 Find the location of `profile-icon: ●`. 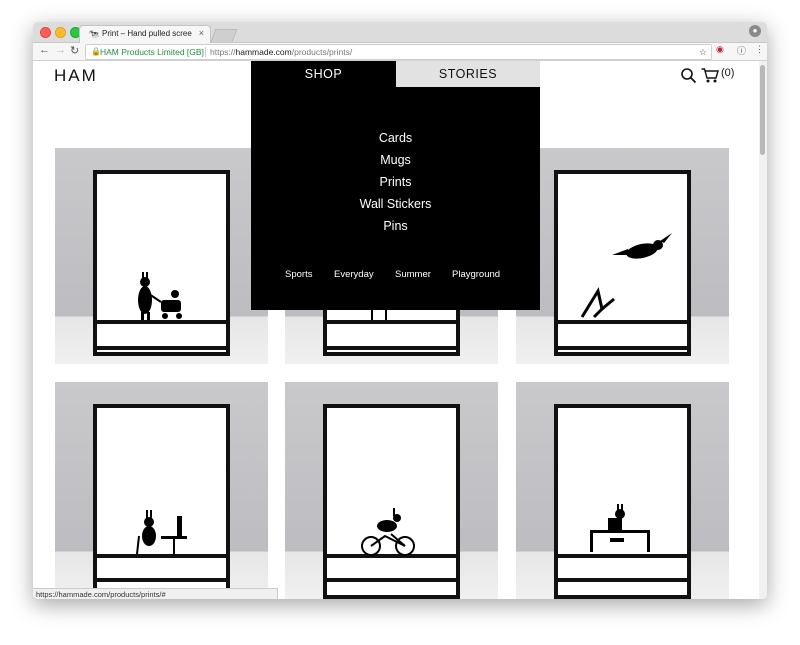

profile-icon: ● is located at coordinates (755, 31).